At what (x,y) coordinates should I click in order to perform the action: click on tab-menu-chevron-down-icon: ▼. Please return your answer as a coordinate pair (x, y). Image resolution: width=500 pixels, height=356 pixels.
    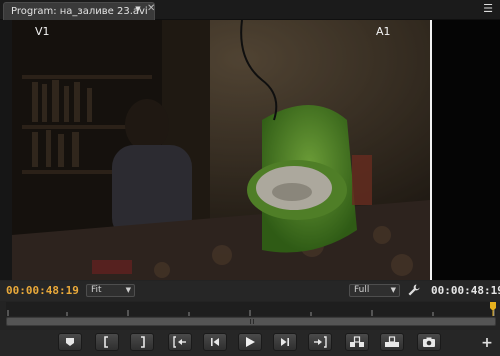
    Looking at the image, I should click on (138, 9).